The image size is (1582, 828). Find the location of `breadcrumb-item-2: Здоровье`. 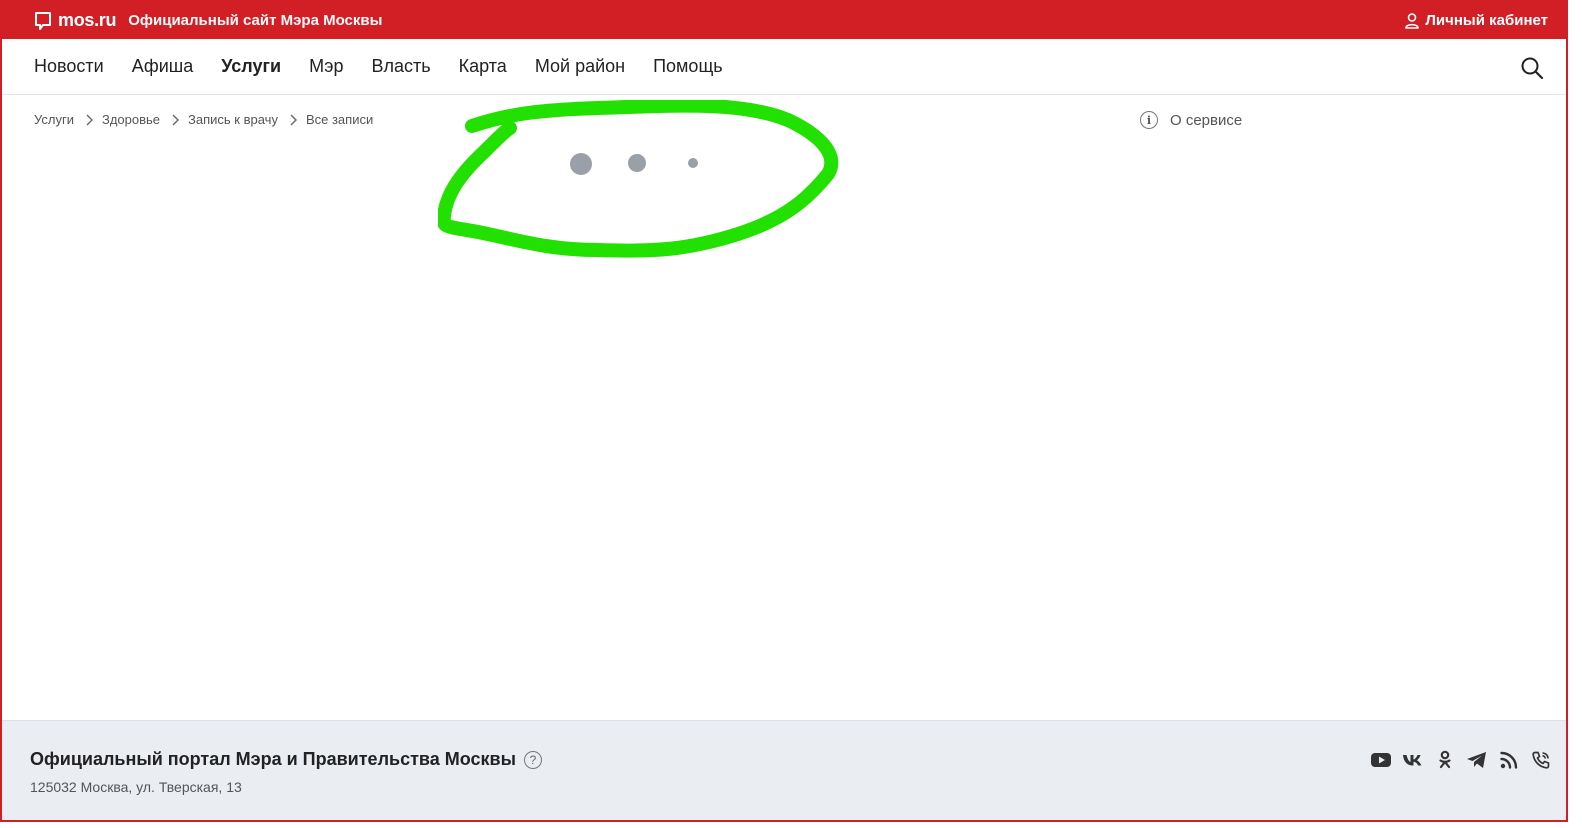

breadcrumb-item-2: Здоровье is located at coordinates (131, 119).